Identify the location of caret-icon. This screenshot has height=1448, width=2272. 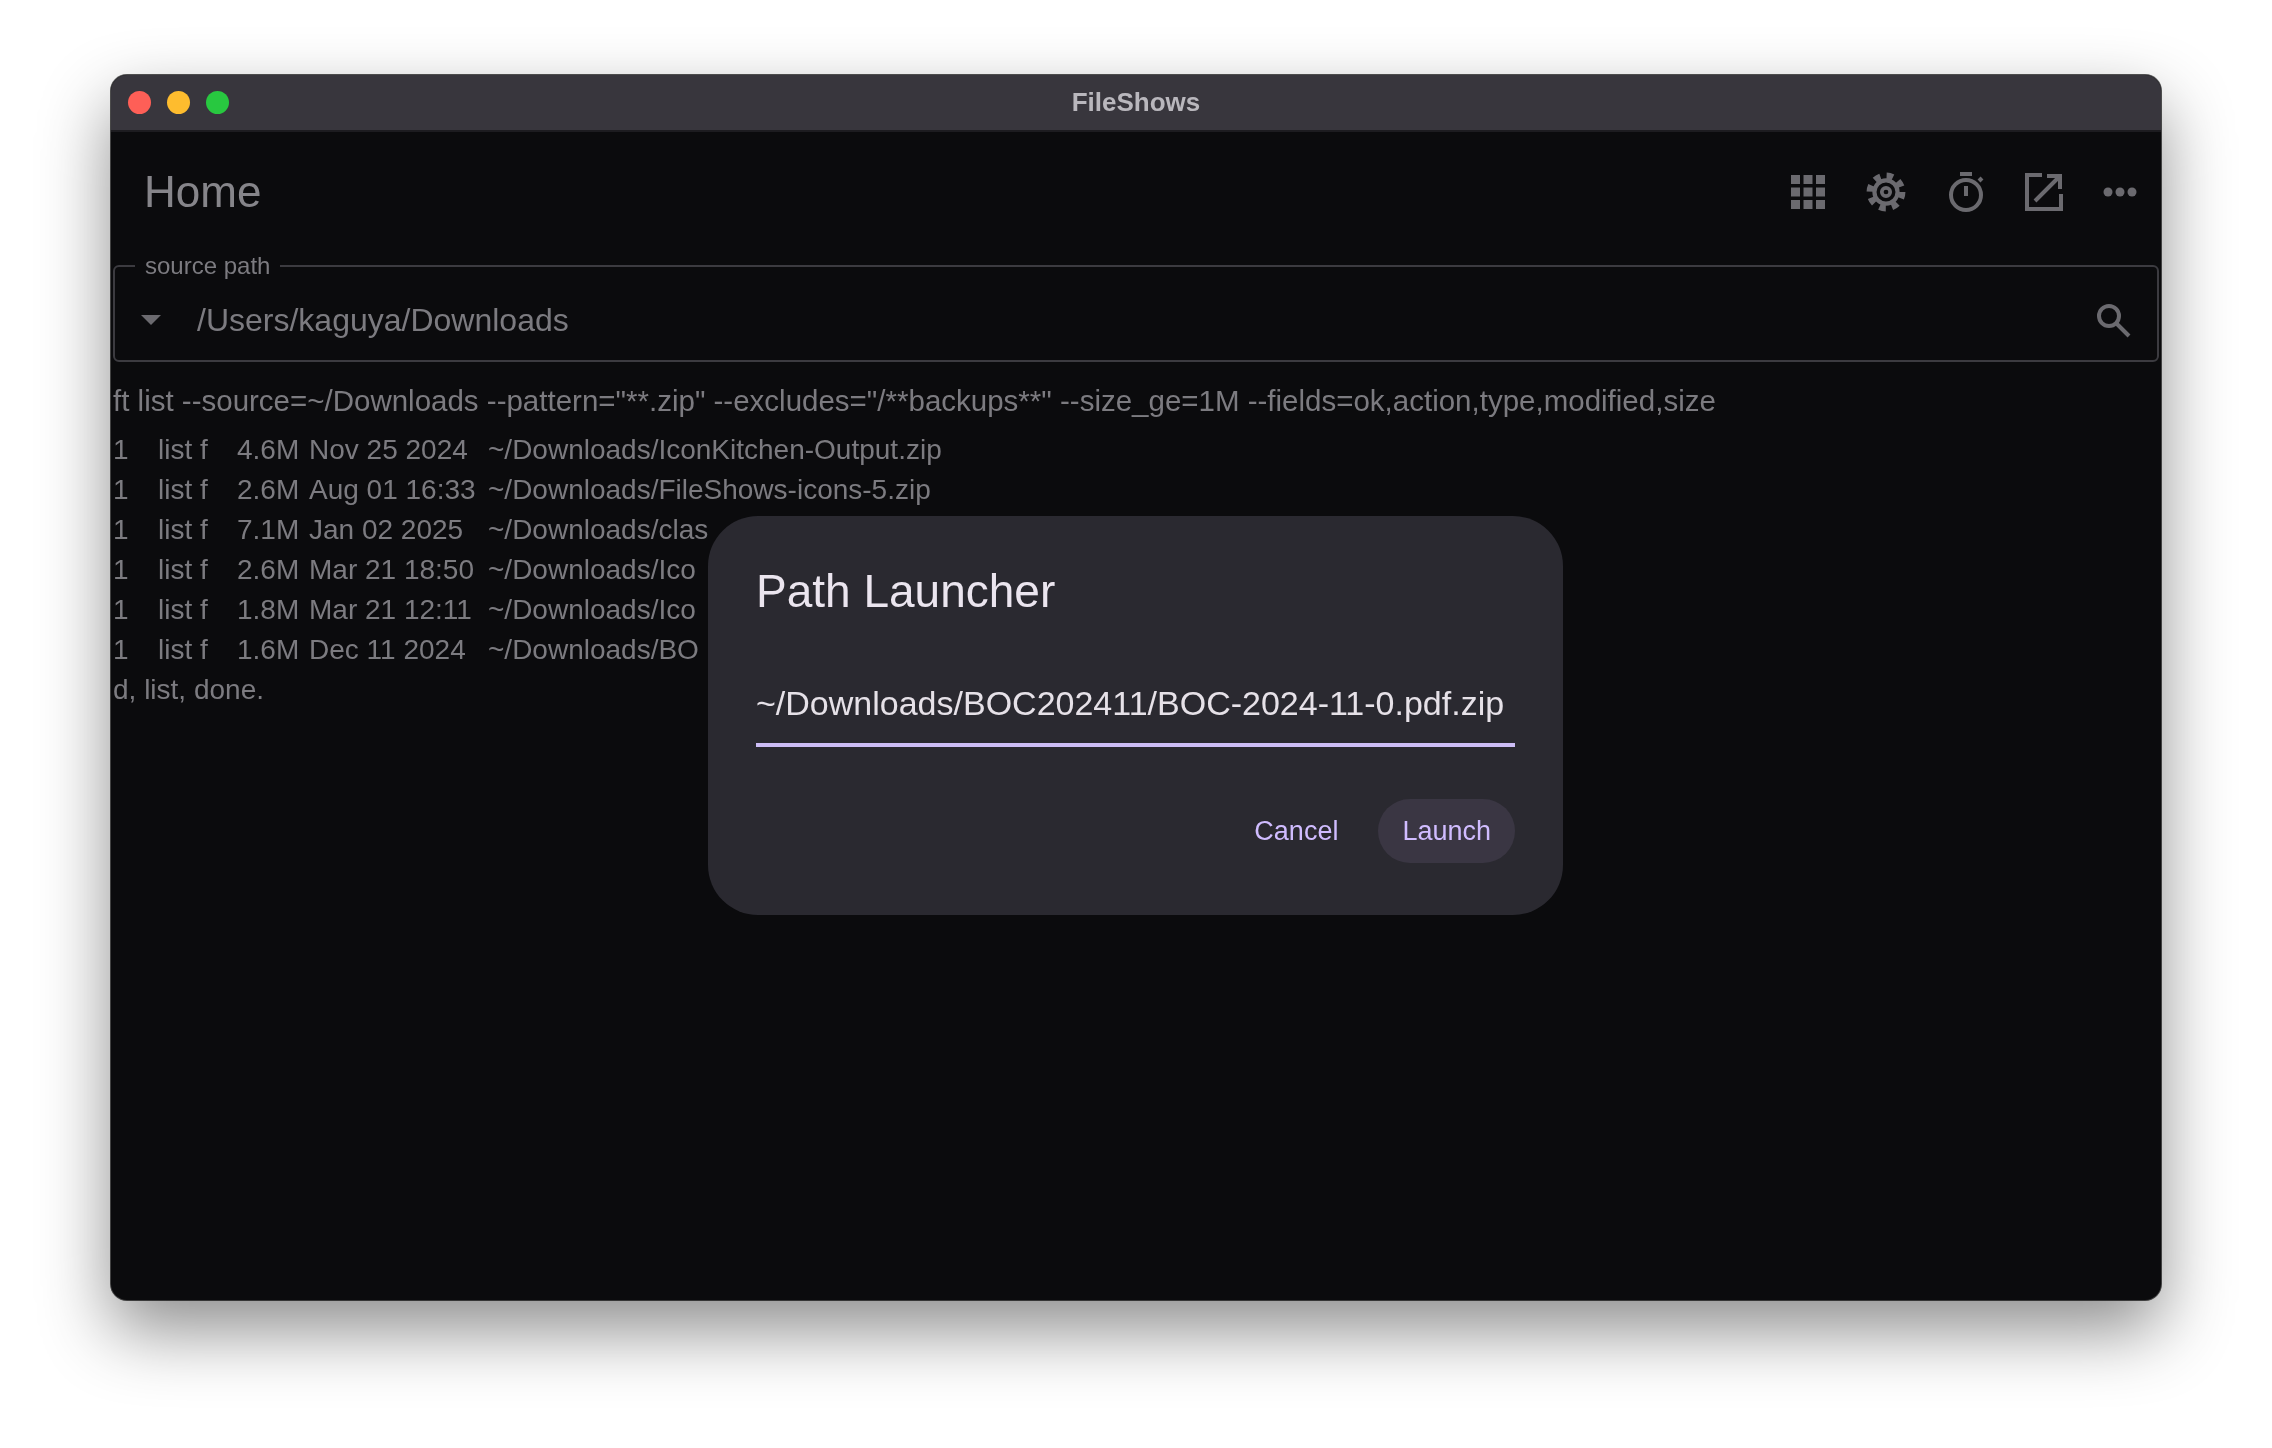
(151, 320).